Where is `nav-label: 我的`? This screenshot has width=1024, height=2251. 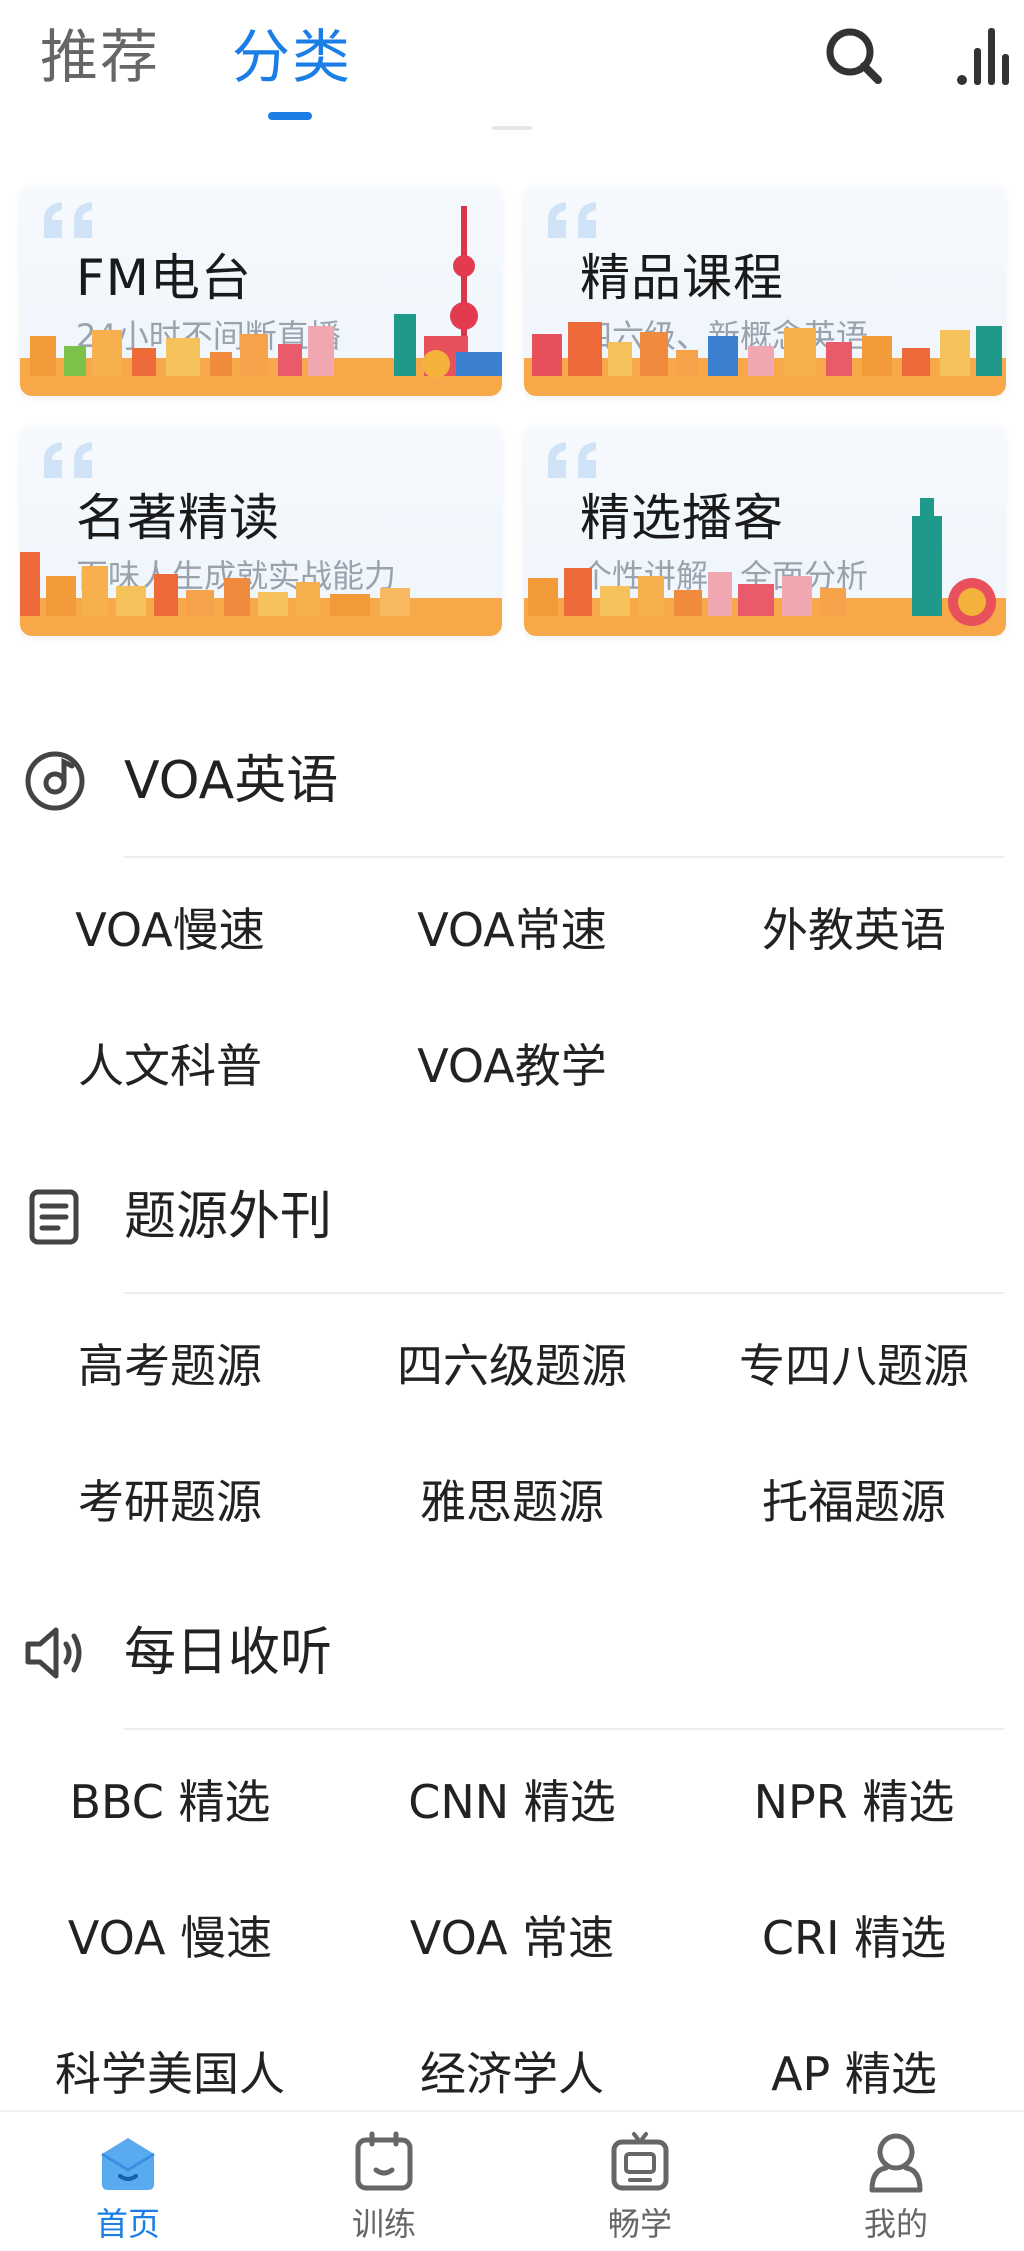 nav-label: 我的 is located at coordinates (895, 2224).